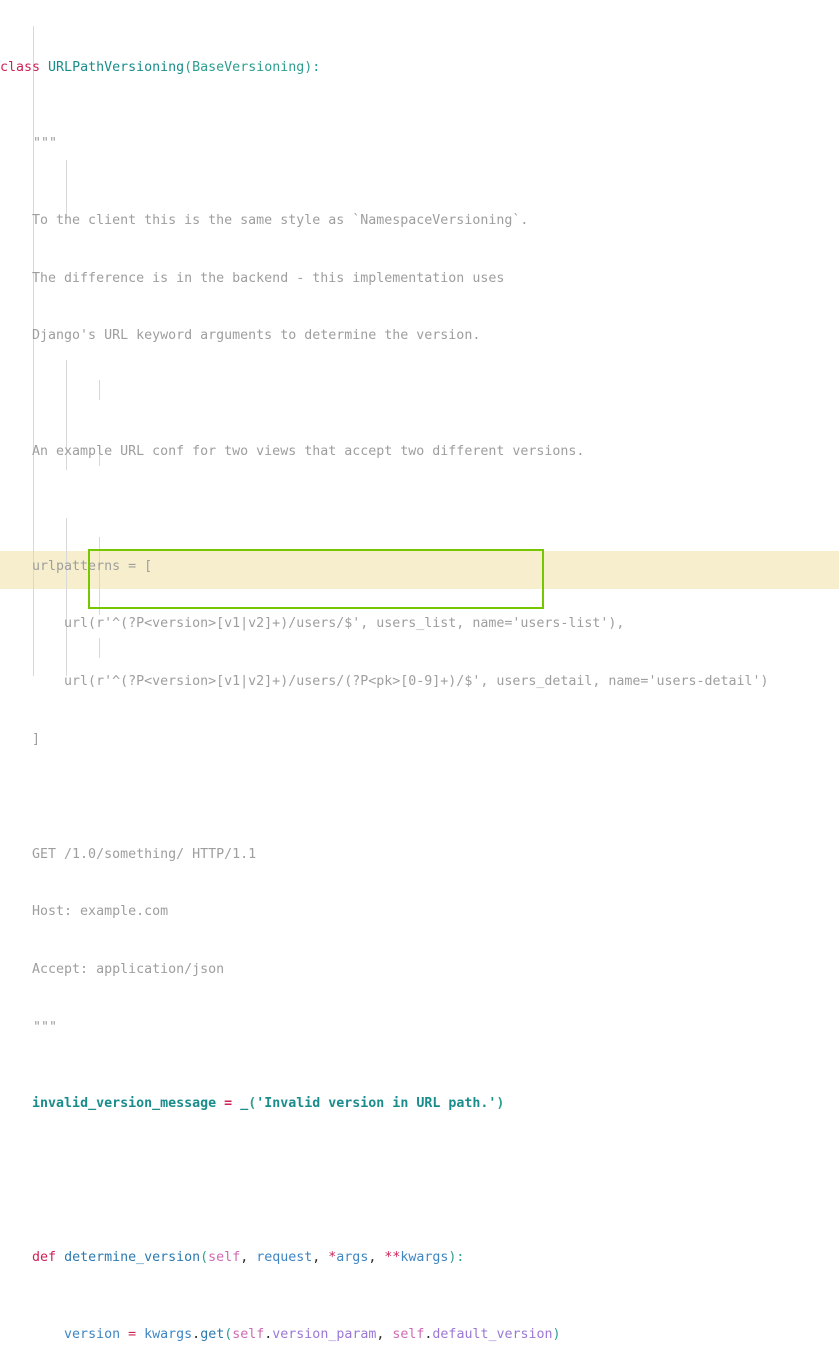  I want to click on keyword-class: class, so click(24, 67).